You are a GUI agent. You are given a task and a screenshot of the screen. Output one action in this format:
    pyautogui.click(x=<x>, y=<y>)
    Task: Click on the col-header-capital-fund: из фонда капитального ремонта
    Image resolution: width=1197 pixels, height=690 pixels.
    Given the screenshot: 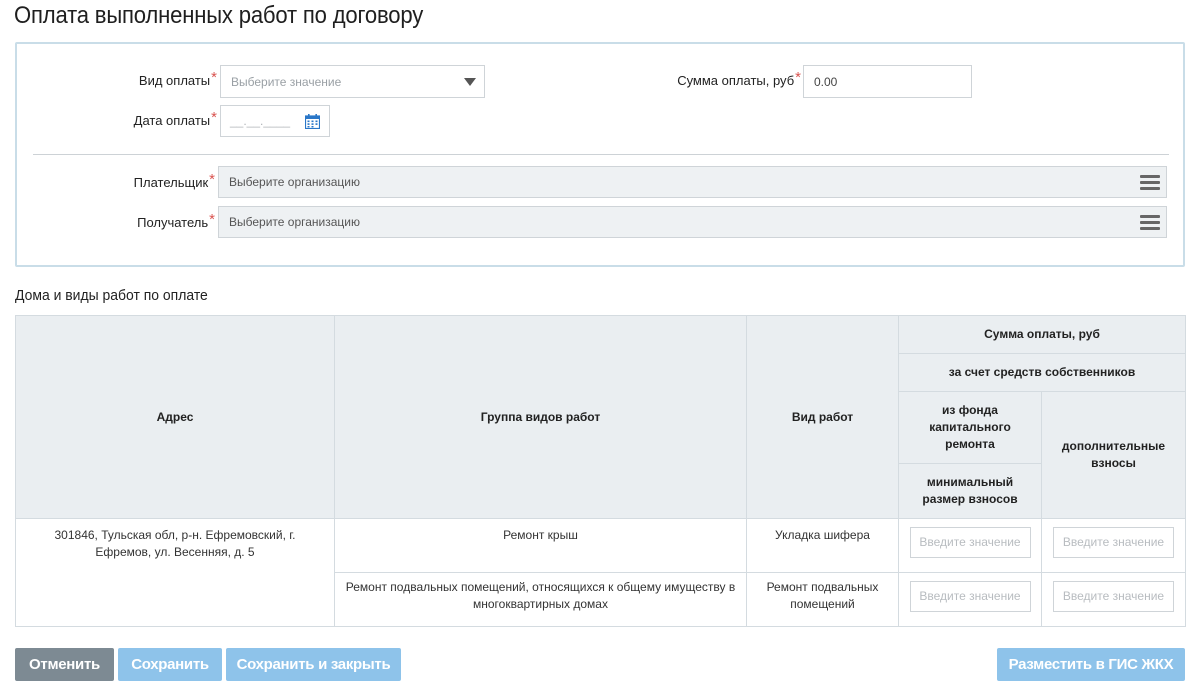 What is the action you would take?
    pyautogui.click(x=970, y=427)
    